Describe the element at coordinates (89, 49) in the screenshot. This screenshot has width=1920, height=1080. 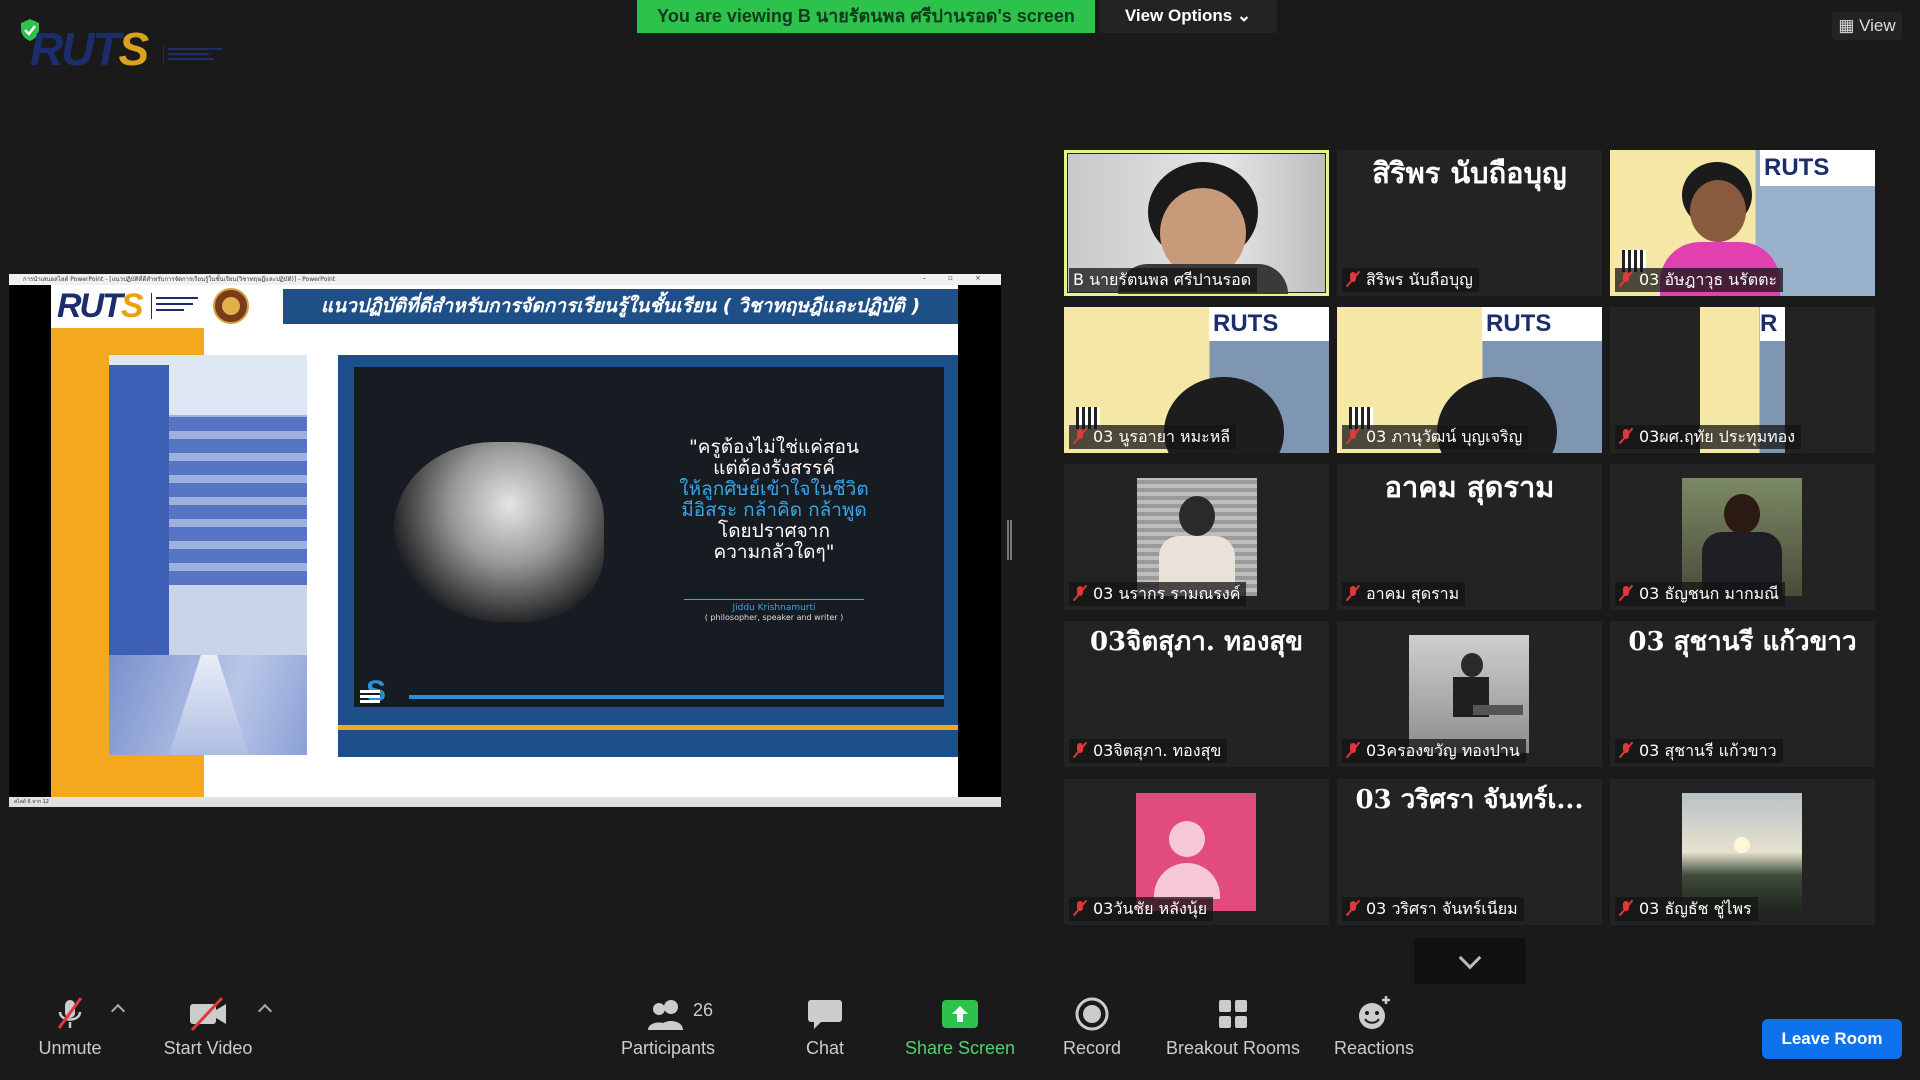
I see `rut-logo: RUTS` at that location.